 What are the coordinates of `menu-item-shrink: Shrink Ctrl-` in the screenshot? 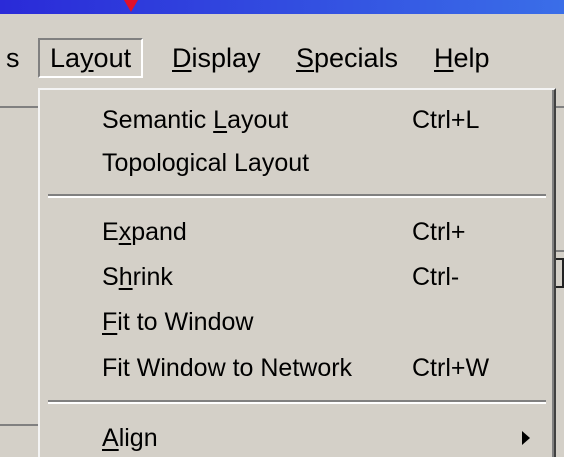 It's located at (296, 277).